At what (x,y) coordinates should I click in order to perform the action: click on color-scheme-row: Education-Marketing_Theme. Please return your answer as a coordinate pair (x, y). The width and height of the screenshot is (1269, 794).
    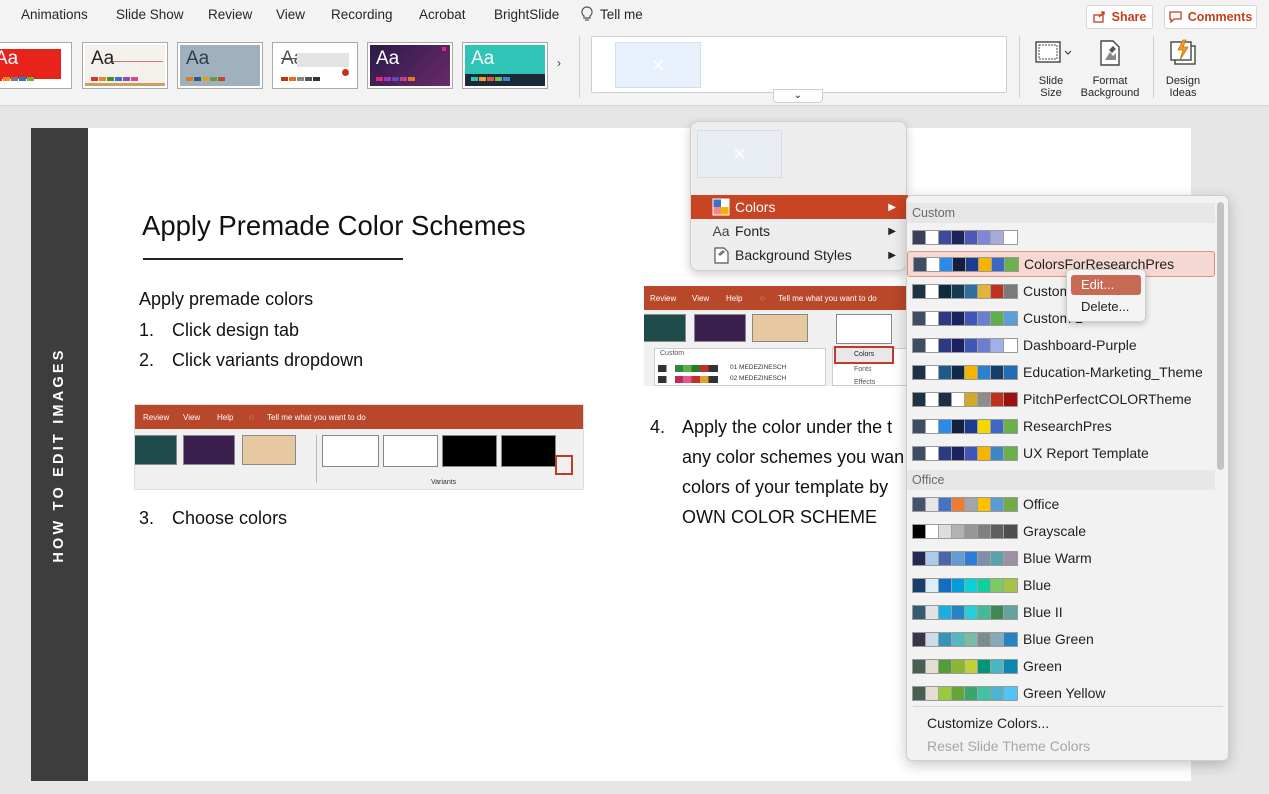
    Looking at the image, I should click on (1061, 372).